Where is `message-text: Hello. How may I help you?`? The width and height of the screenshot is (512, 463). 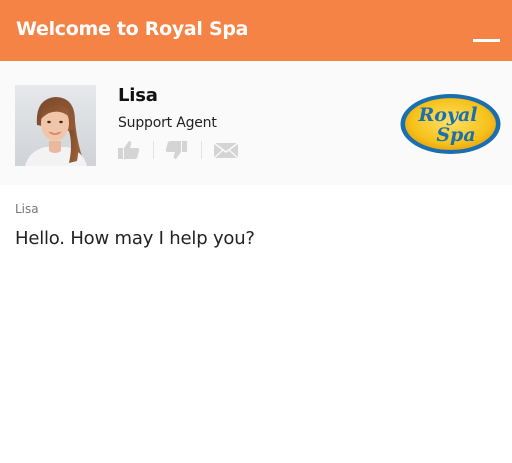 message-text: Hello. How may I help you? is located at coordinates (135, 238).